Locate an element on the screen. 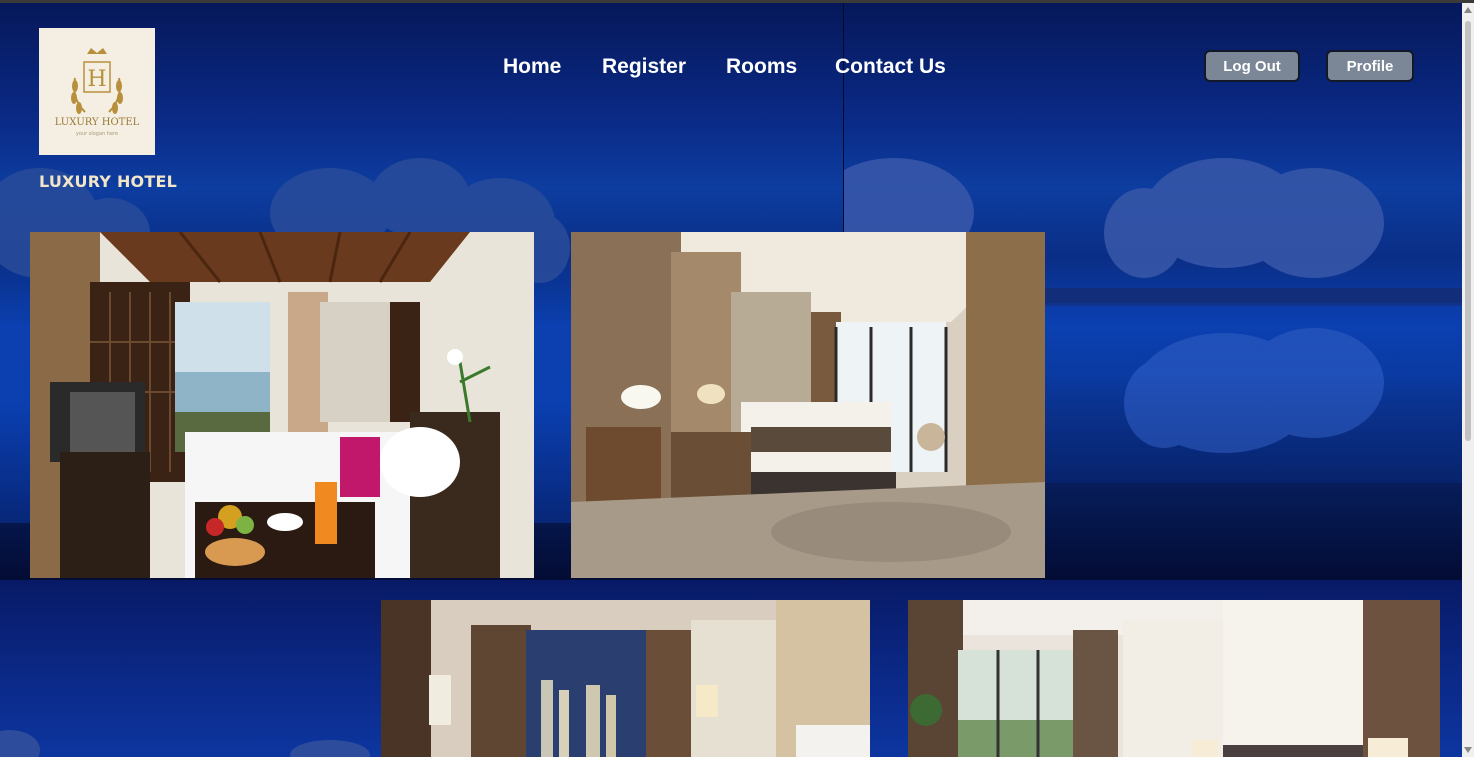 This screenshot has height=757, width=1474. profile-button: Profile is located at coordinates (1370, 66).